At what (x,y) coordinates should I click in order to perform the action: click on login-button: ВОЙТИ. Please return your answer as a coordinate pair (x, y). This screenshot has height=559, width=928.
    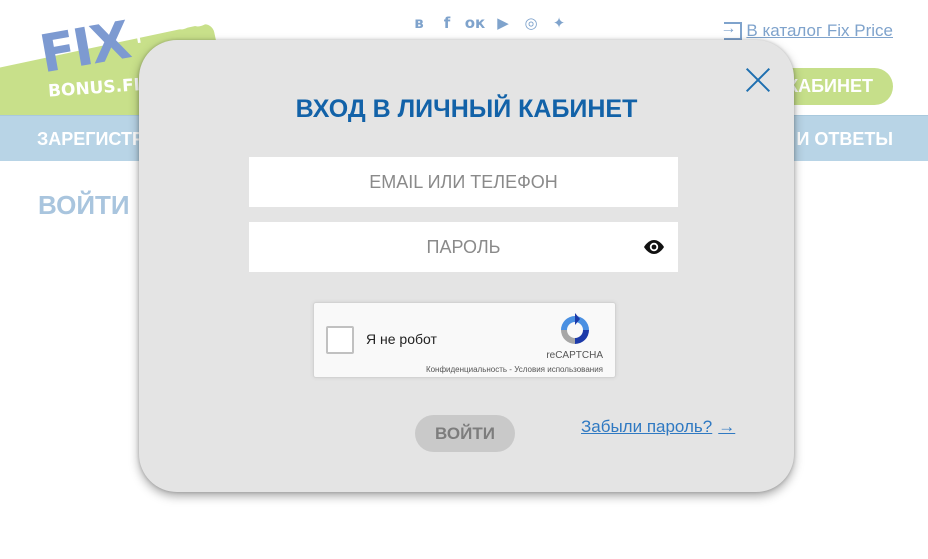
    Looking at the image, I should click on (465, 433).